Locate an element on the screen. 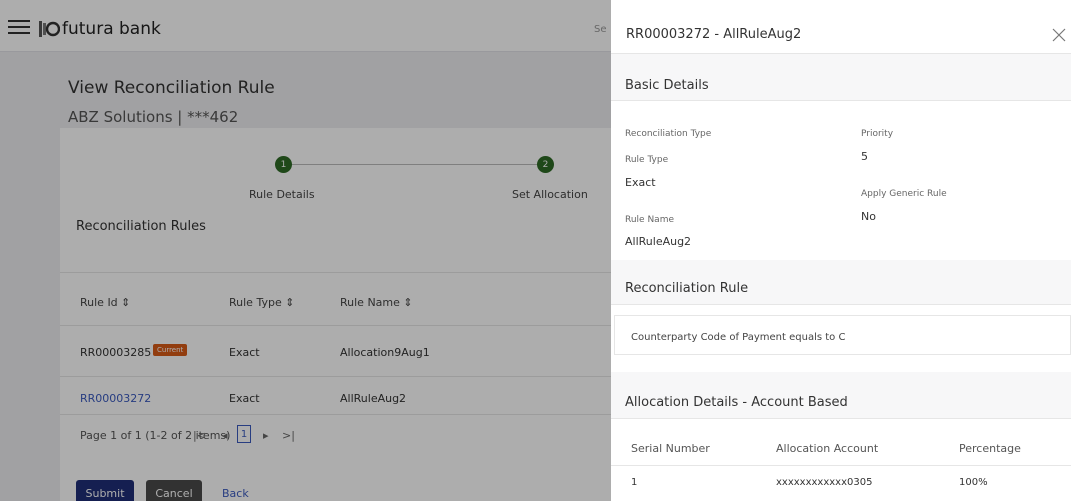 The height and width of the screenshot is (501, 1071). priority-label: Priority is located at coordinates (877, 134).